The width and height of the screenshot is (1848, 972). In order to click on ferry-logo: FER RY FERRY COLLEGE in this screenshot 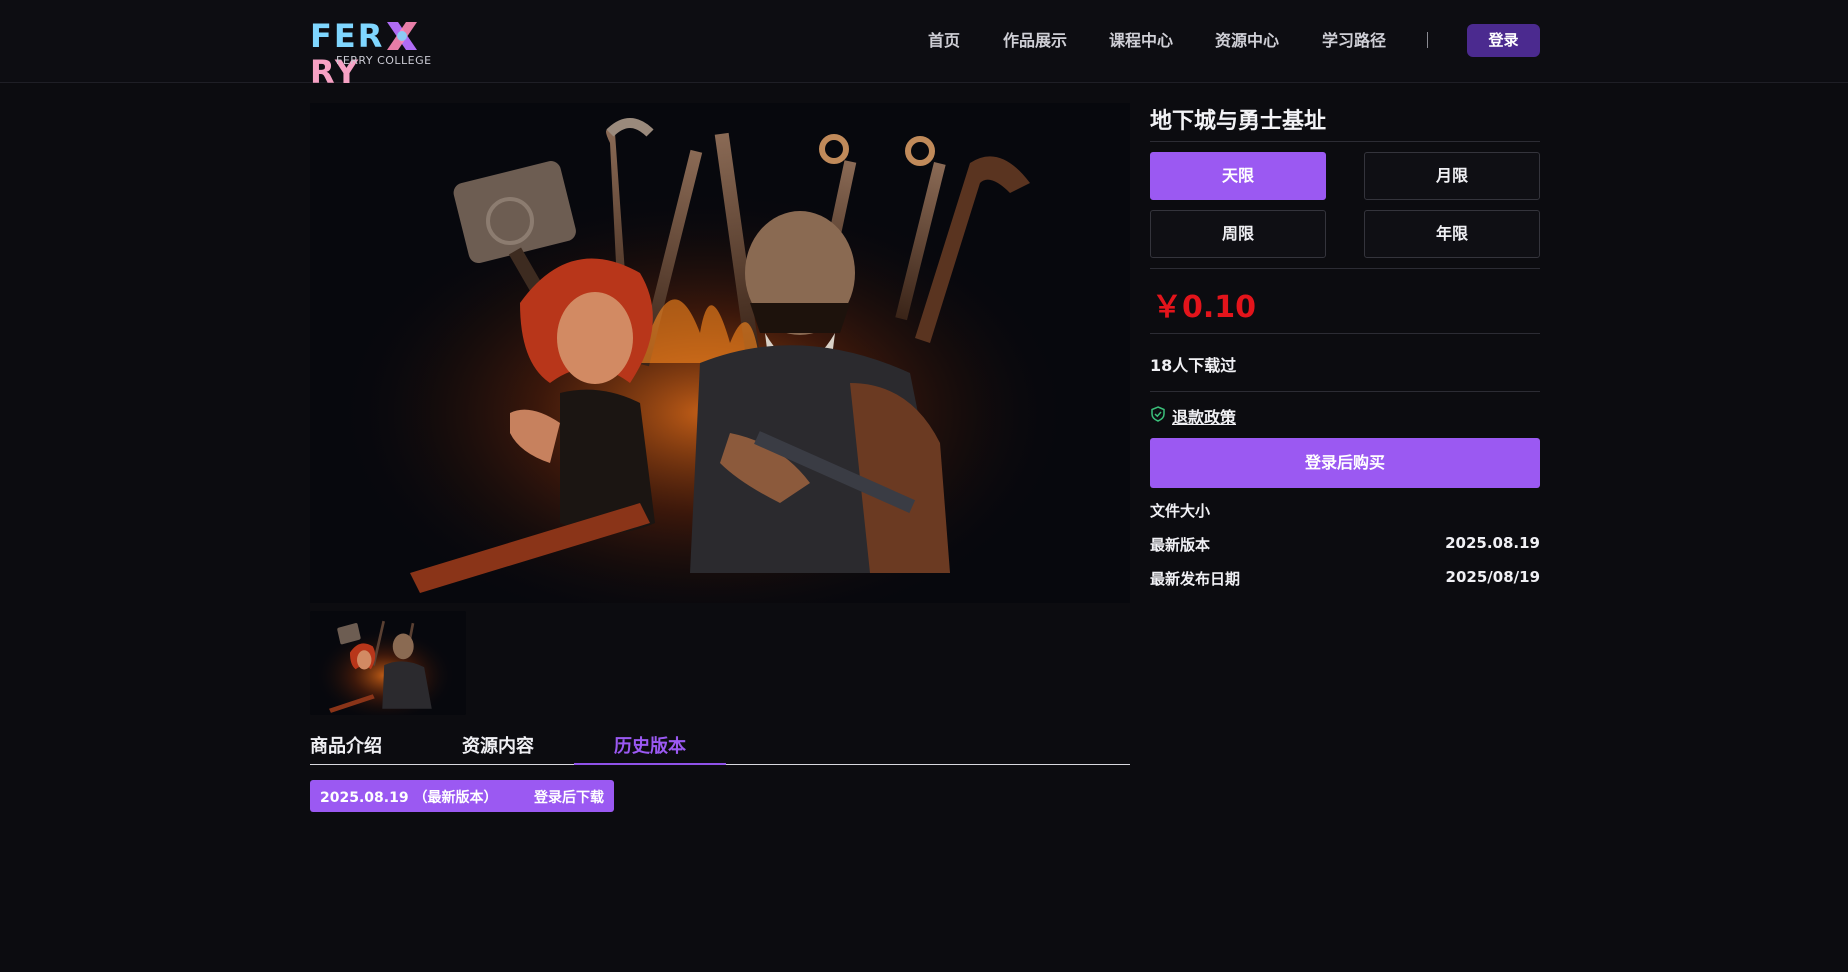, I will do `click(390, 54)`.